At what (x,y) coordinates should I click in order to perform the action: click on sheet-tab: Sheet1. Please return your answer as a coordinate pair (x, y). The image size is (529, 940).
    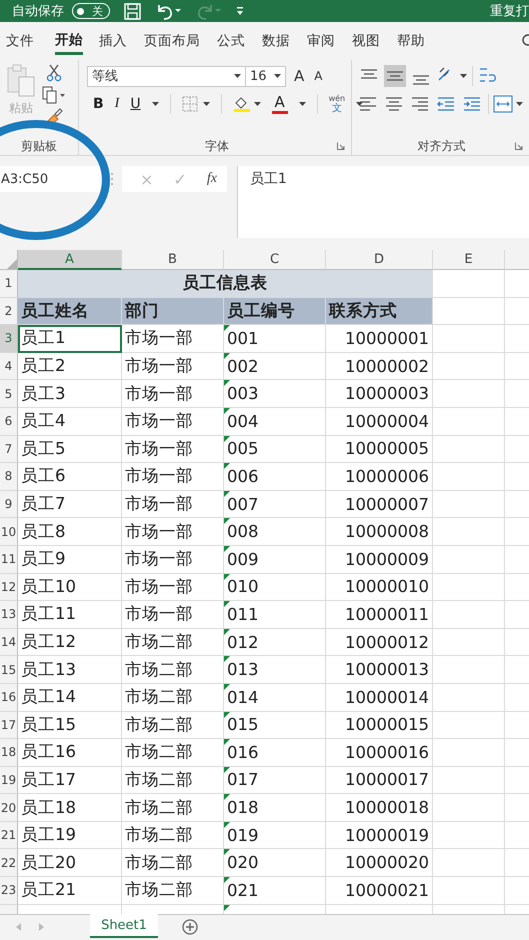
    Looking at the image, I should click on (124, 926).